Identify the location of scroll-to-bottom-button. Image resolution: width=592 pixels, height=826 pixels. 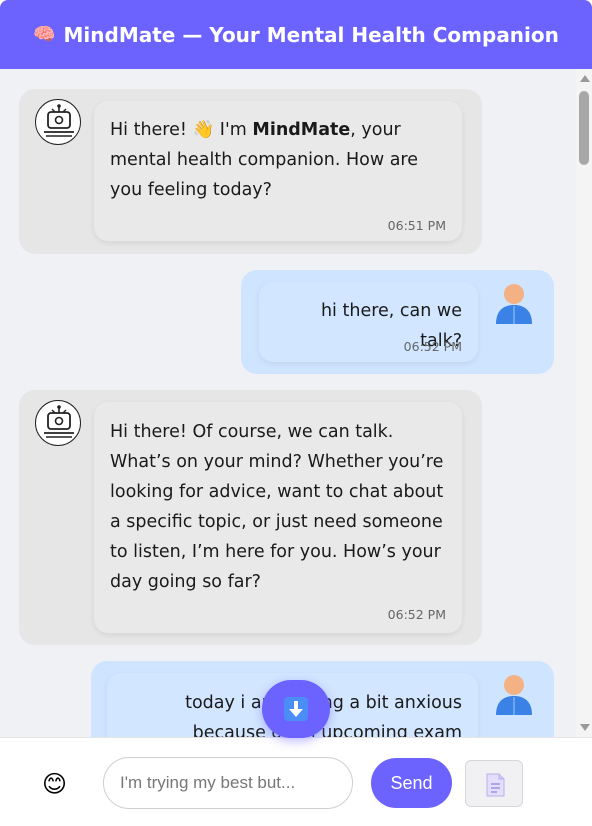
(296, 709).